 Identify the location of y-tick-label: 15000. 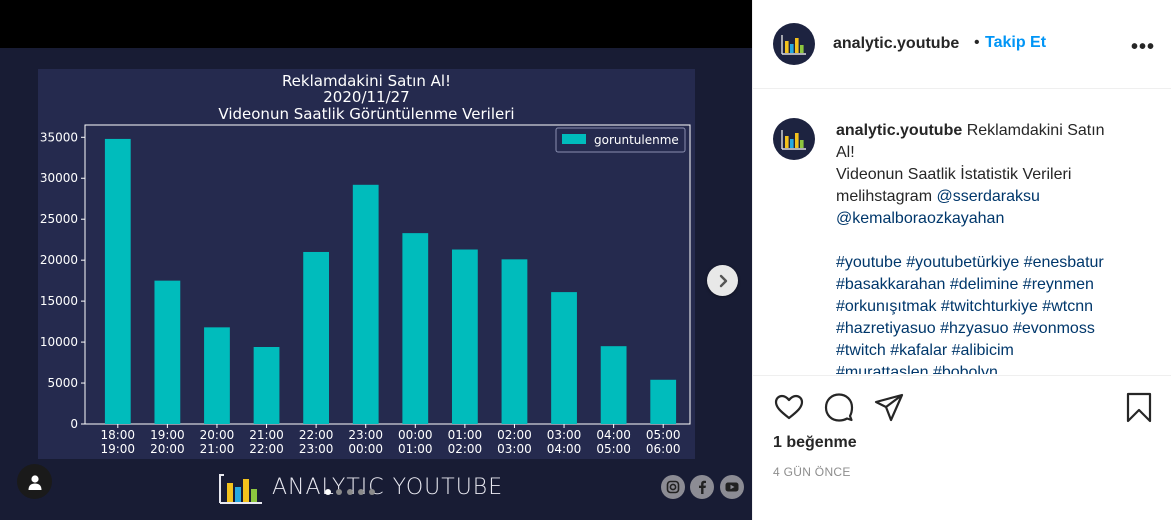
(59, 301).